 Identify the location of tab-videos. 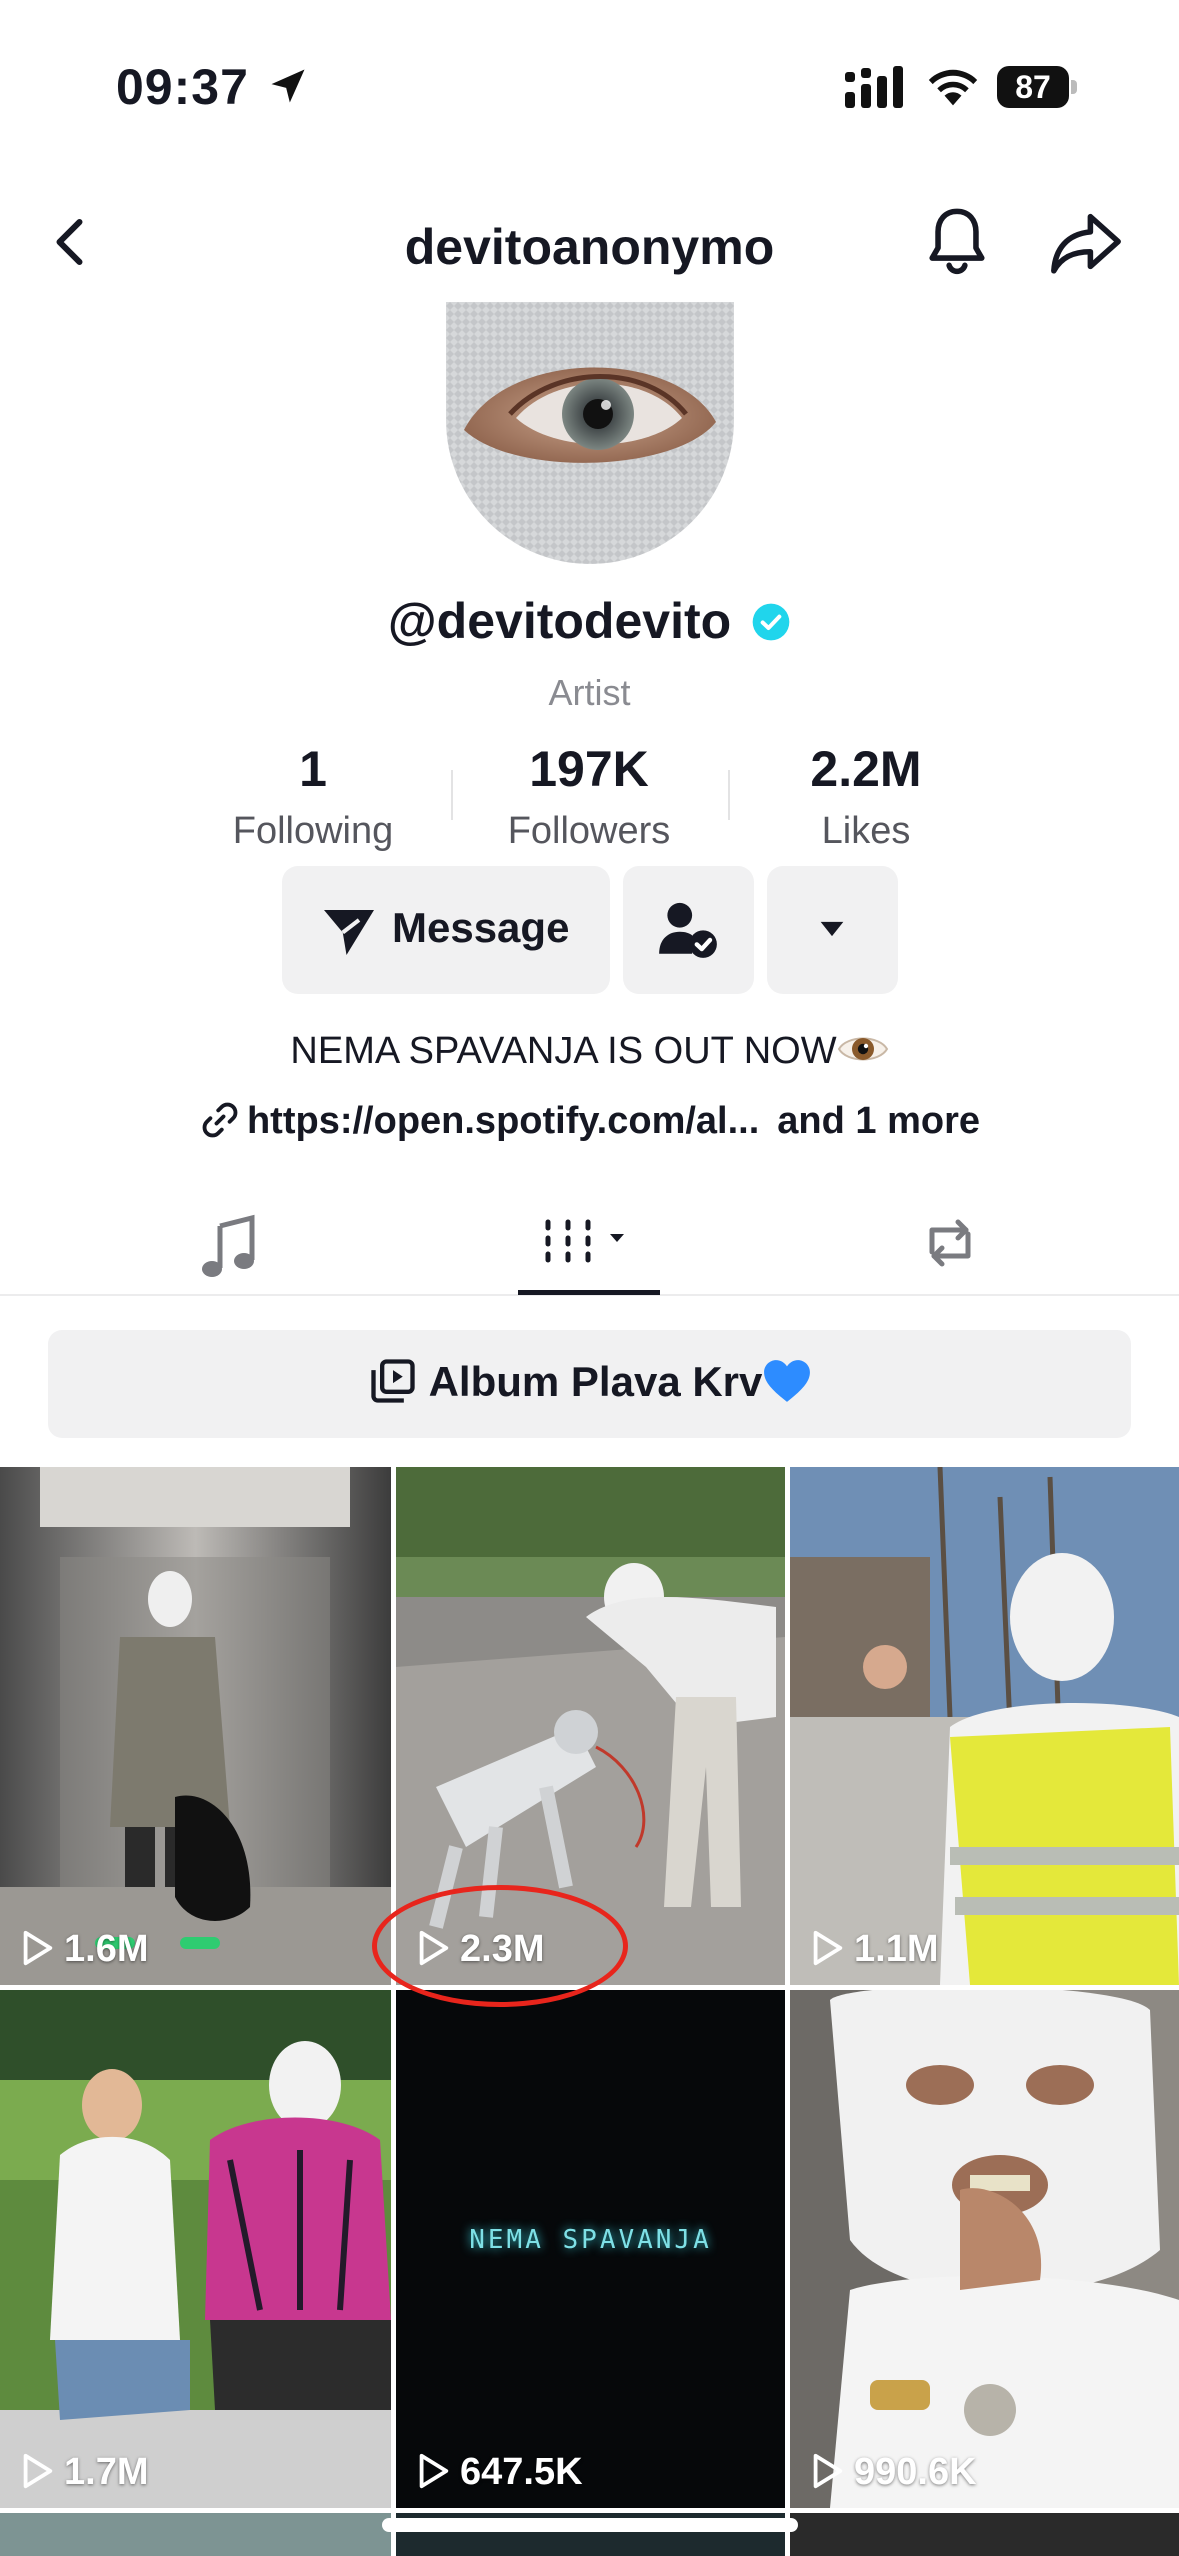
(598, 1243).